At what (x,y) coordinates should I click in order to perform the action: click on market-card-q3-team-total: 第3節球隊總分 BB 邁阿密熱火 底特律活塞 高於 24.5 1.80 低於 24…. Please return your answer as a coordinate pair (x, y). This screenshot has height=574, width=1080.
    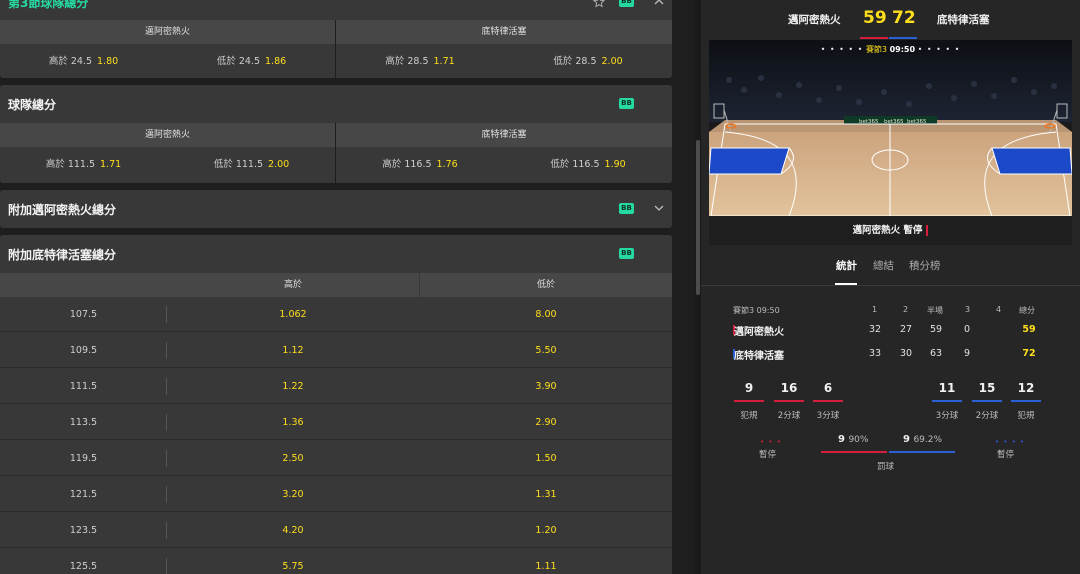
    Looking at the image, I should click on (336, 39).